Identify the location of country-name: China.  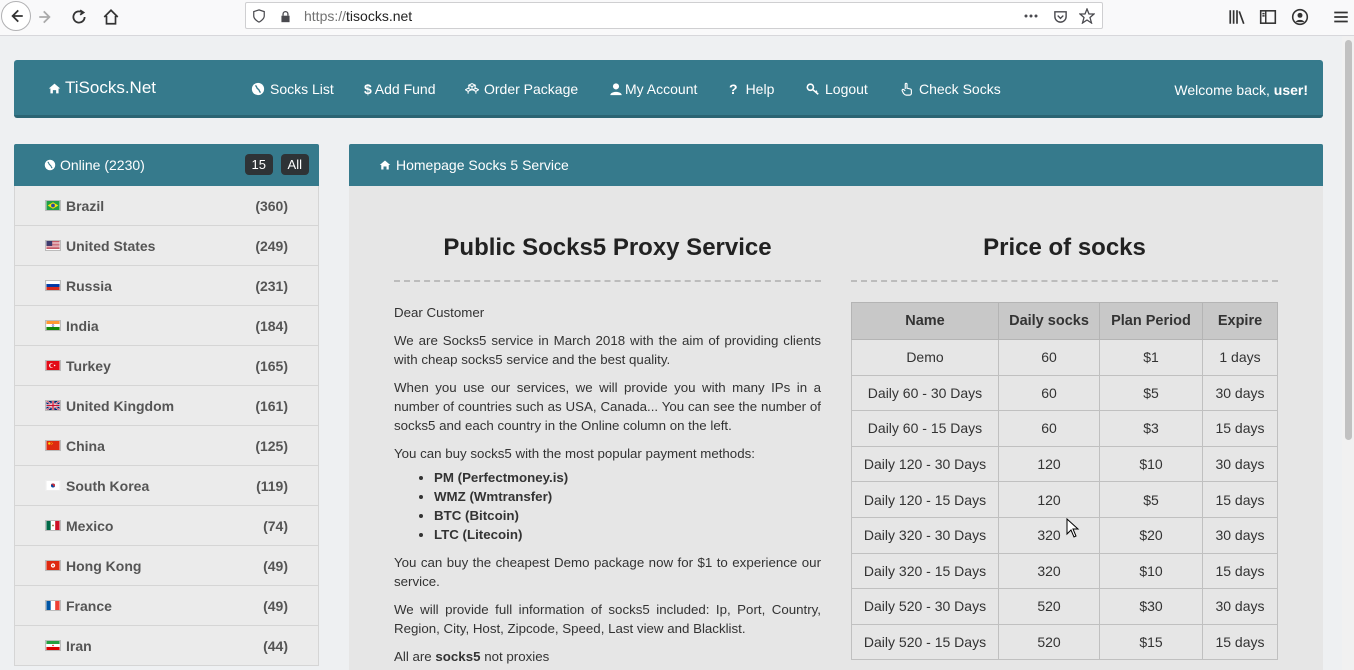
(85, 445).